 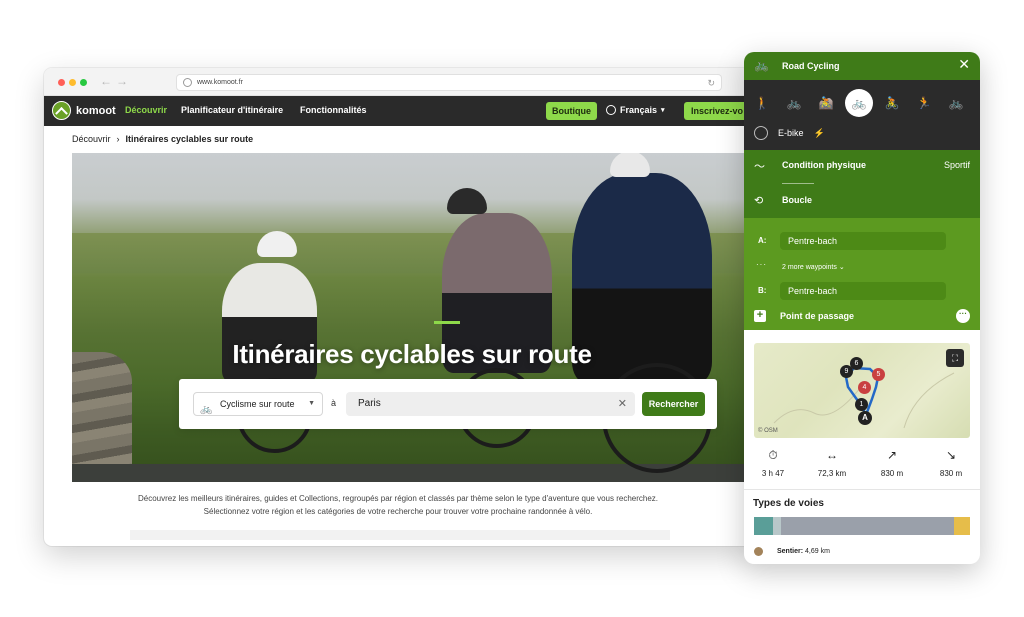 I want to click on location-value: Paris, so click(x=369, y=403).